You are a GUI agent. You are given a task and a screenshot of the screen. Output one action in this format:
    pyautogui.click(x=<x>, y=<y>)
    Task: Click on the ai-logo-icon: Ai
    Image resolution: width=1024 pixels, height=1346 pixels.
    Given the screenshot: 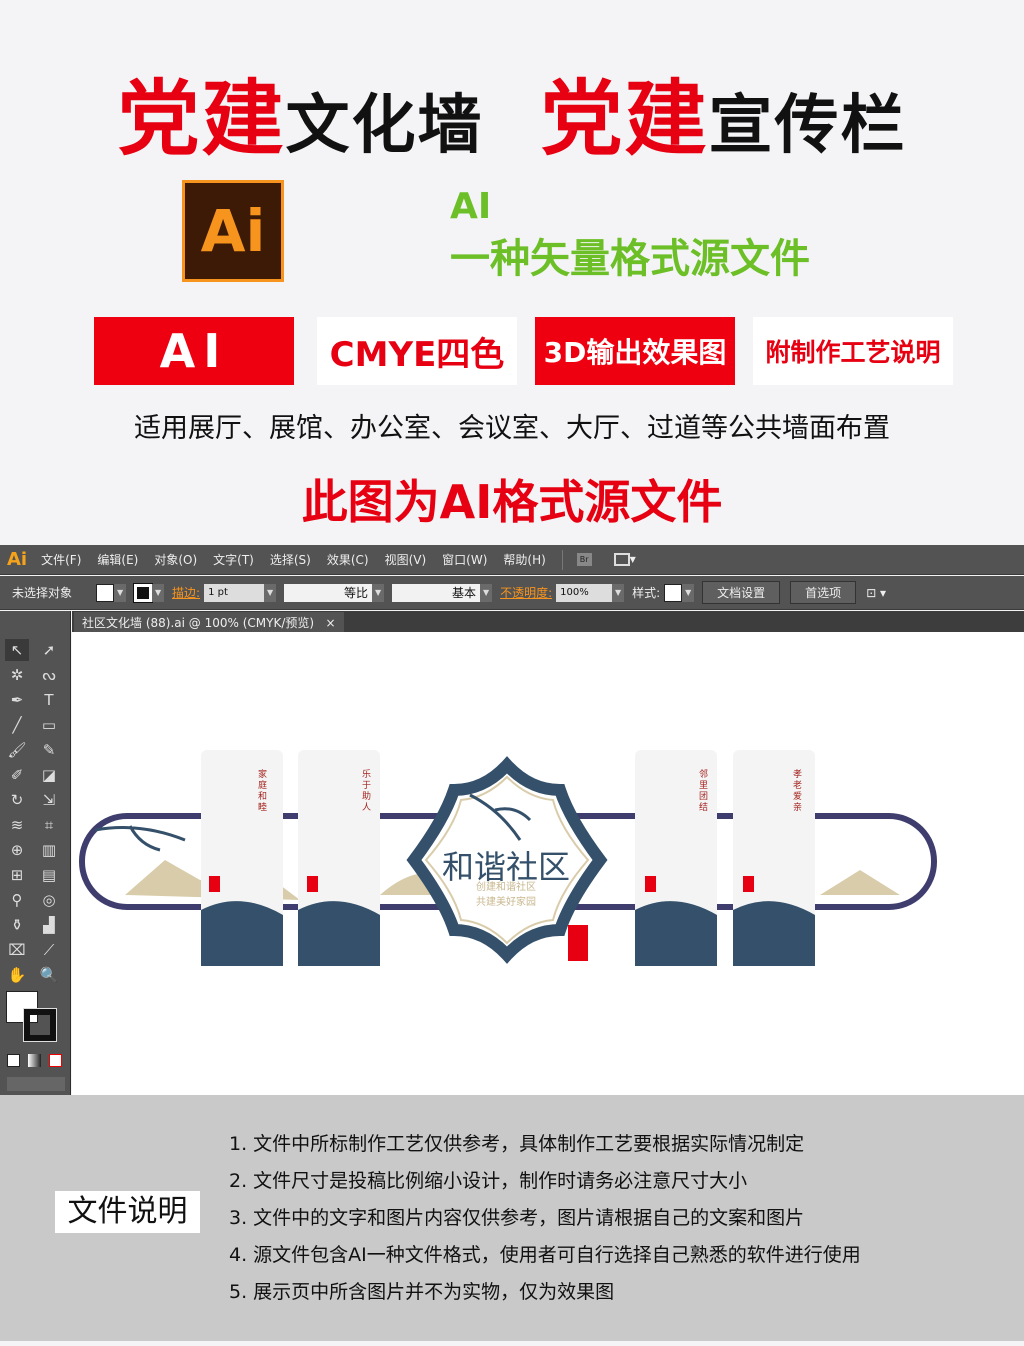 What is the action you would take?
    pyautogui.click(x=233, y=231)
    